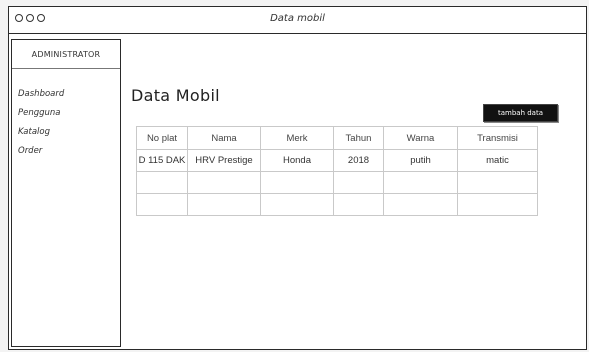  Describe the element at coordinates (358, 138) in the screenshot. I see `column-header-tahun: Tahun` at that location.